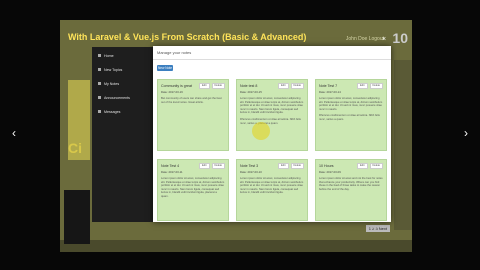 The width and height of the screenshot is (480, 270). Describe the element at coordinates (123, 54) in the screenshot. I see `sidebar-item-home: Home` at that location.